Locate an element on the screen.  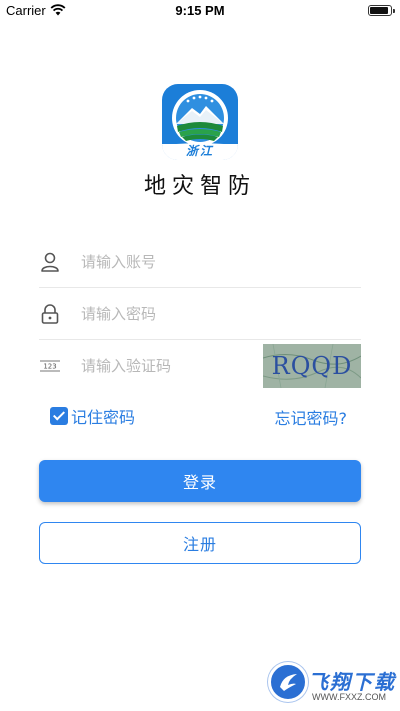
captcha-image: RQQD is located at coordinates (312, 366).